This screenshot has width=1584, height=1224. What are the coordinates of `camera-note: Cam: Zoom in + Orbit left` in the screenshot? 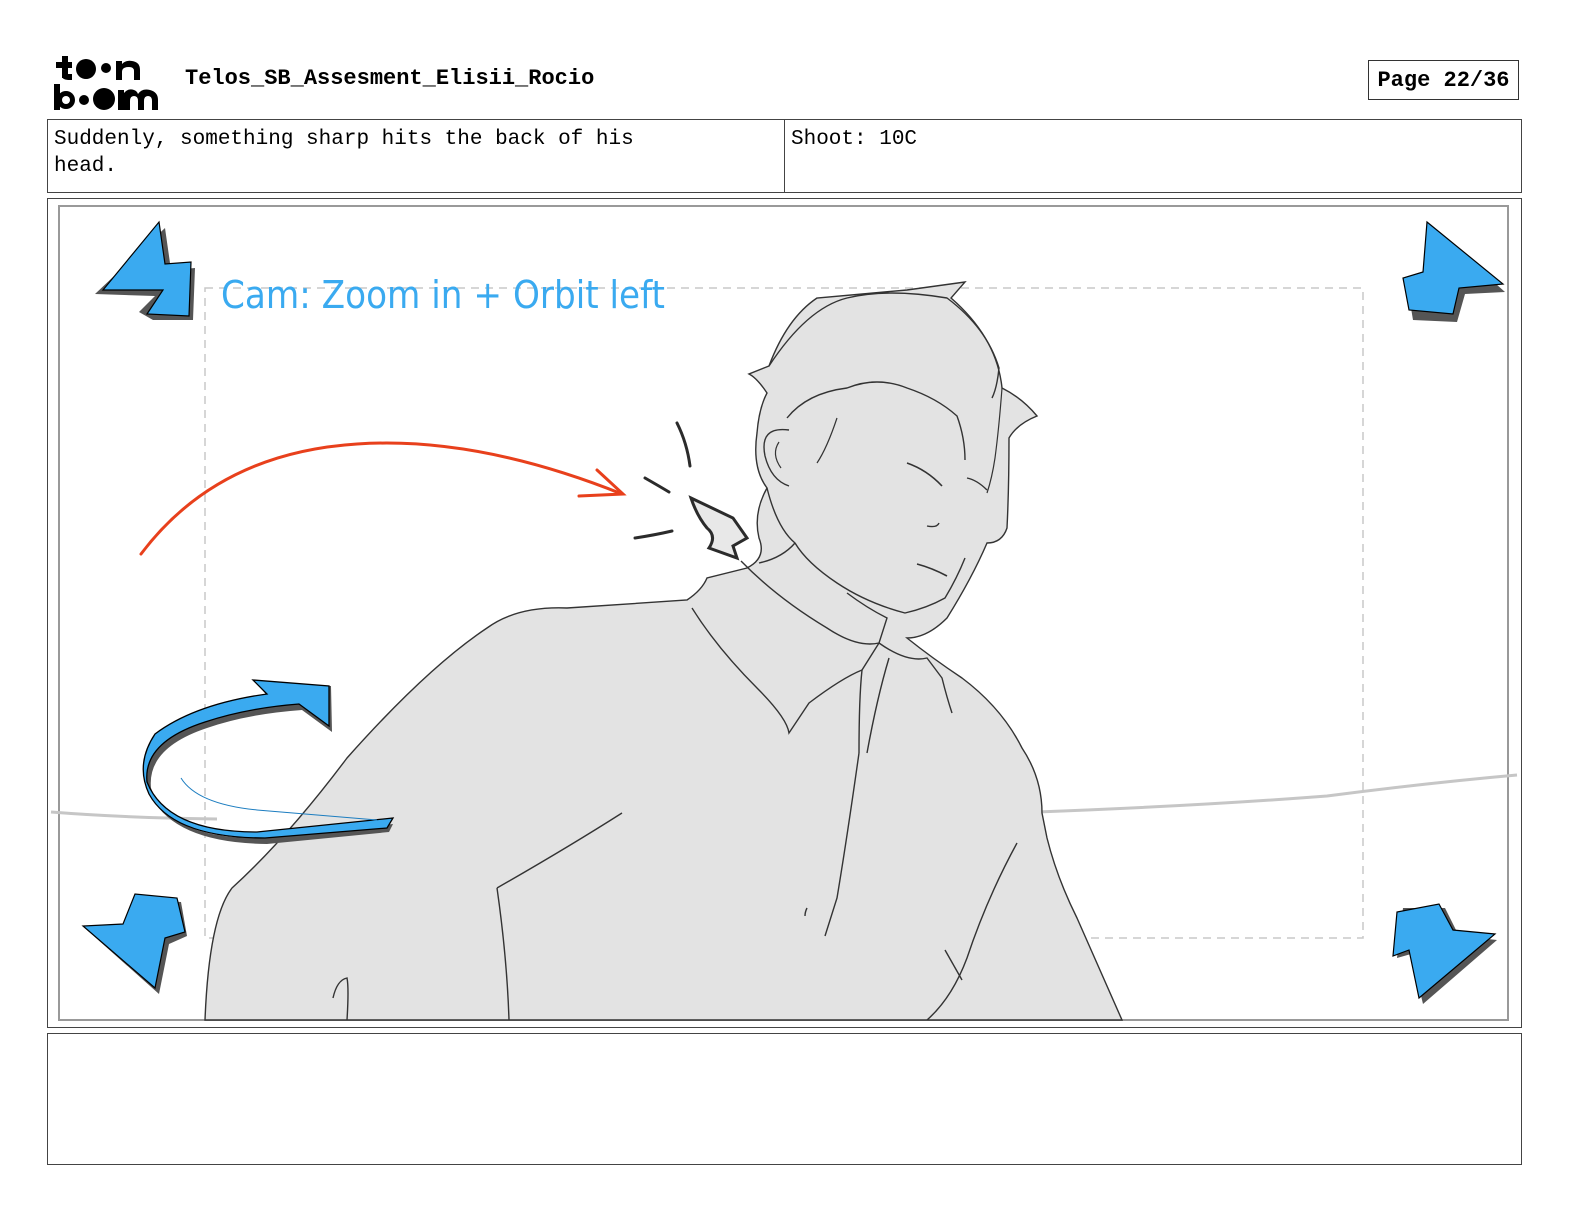 It's located at (443, 295).